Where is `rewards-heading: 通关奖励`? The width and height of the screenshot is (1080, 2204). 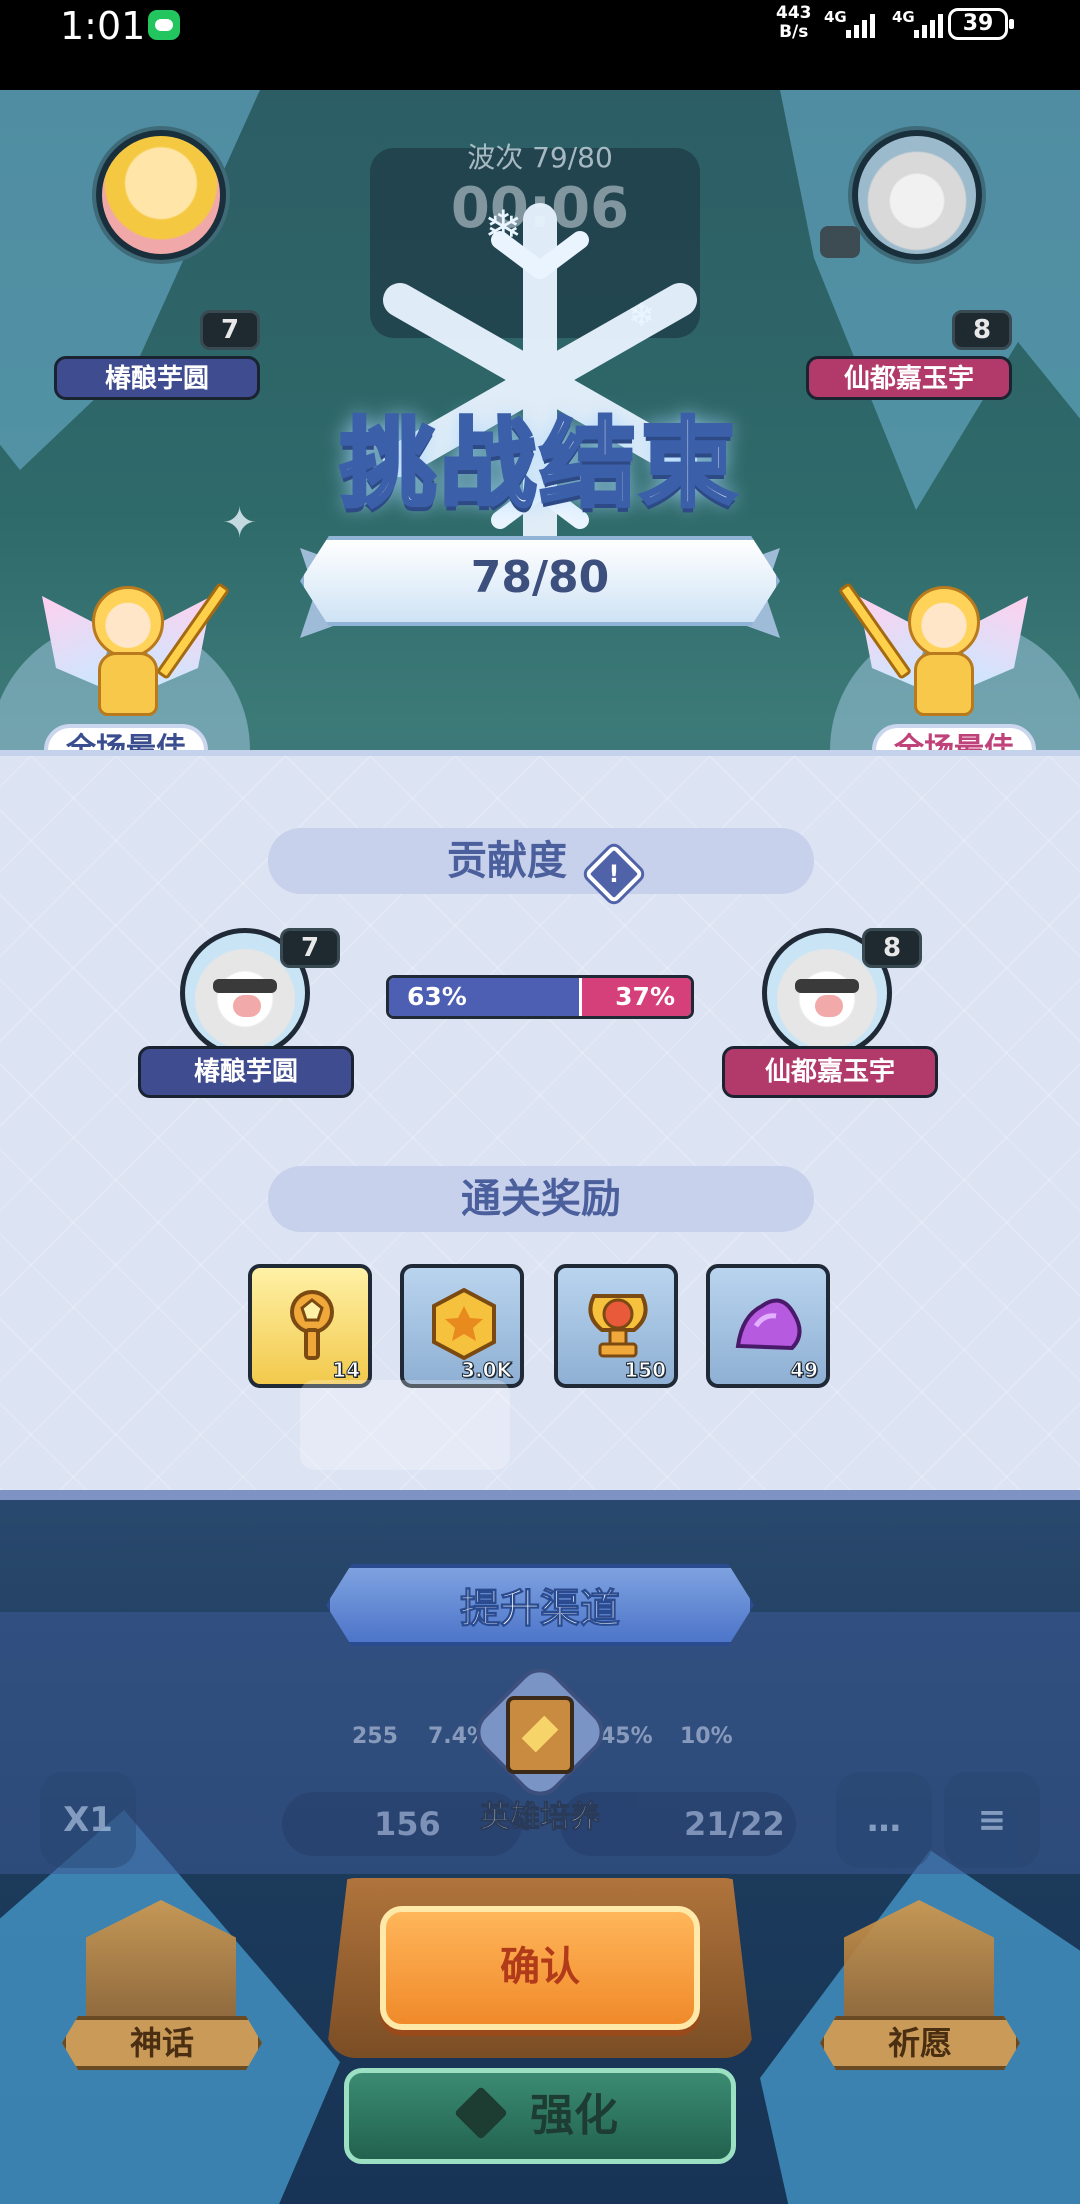
rewards-heading: 通关奖励 is located at coordinates (541, 1199).